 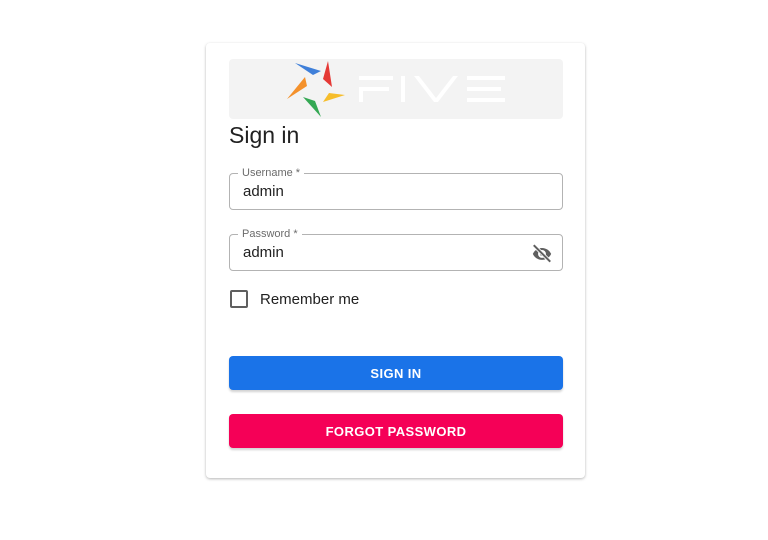 What do you see at coordinates (432, 89) in the screenshot?
I see `five-wordmark` at bounding box center [432, 89].